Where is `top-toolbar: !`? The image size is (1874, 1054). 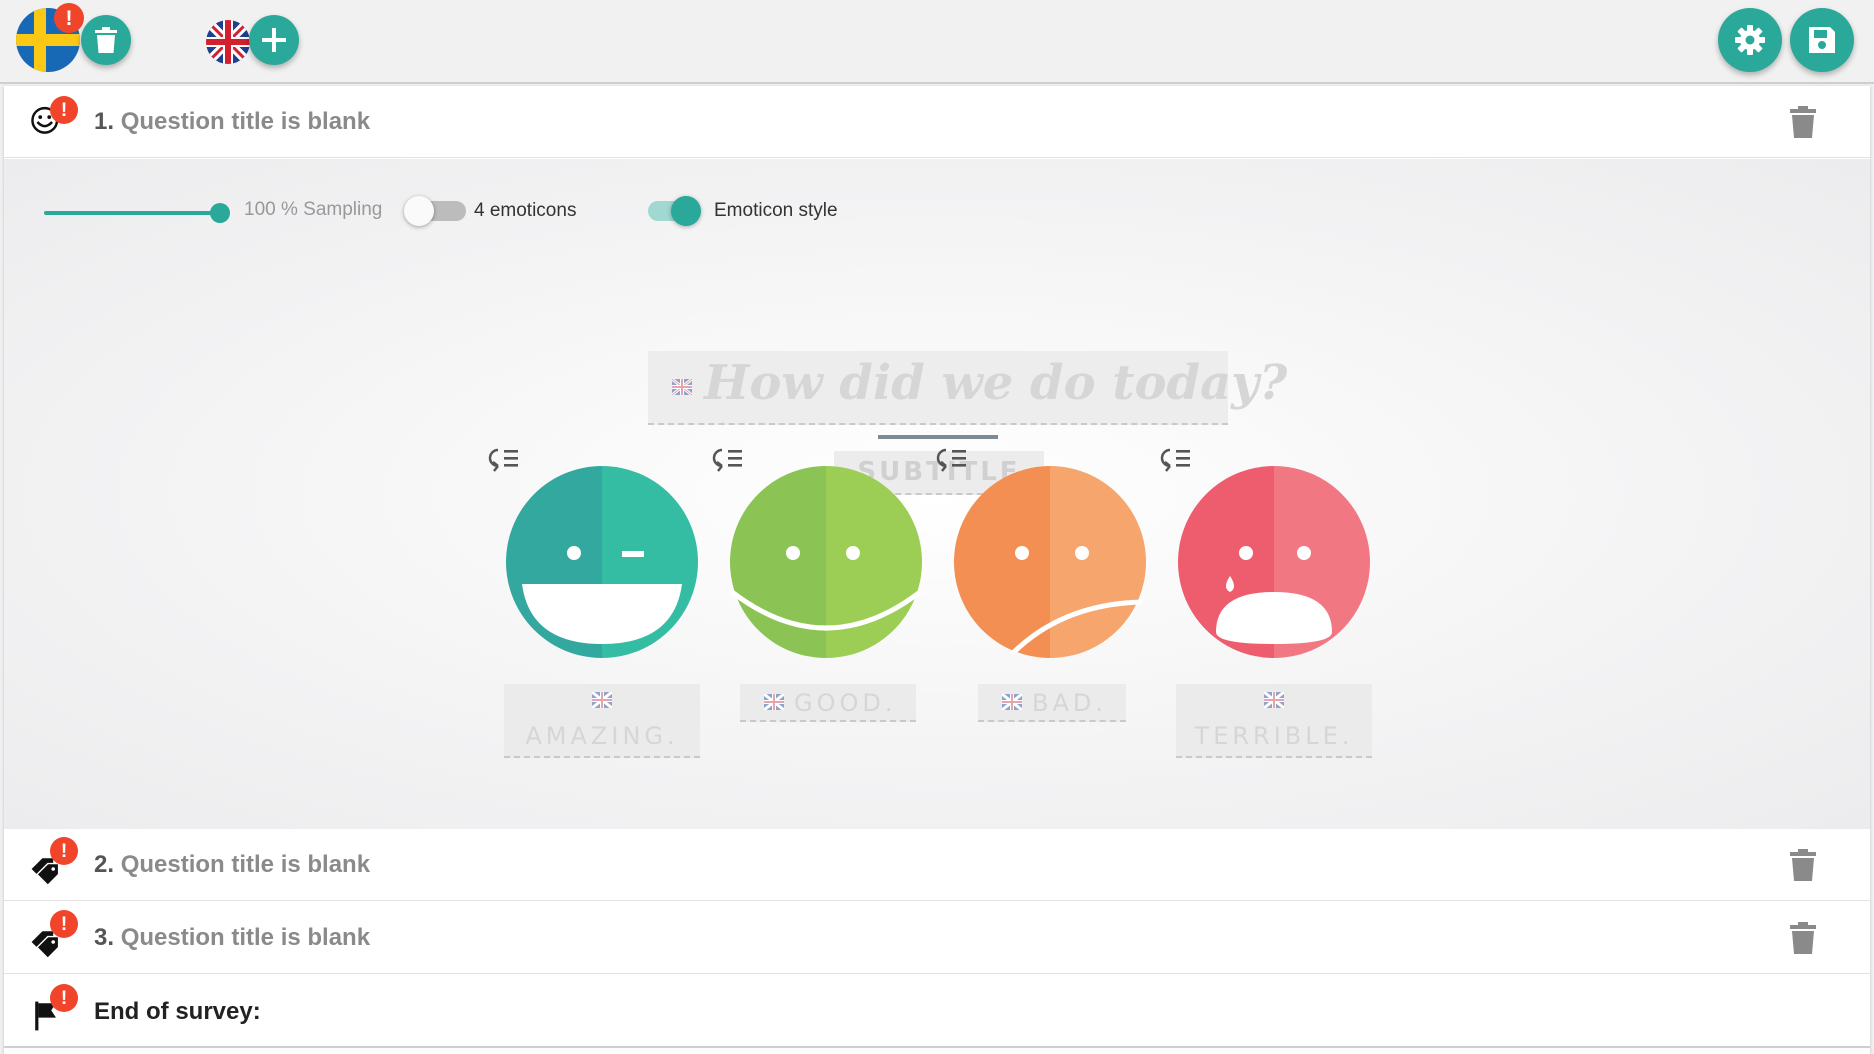
top-toolbar: ! is located at coordinates (937, 42).